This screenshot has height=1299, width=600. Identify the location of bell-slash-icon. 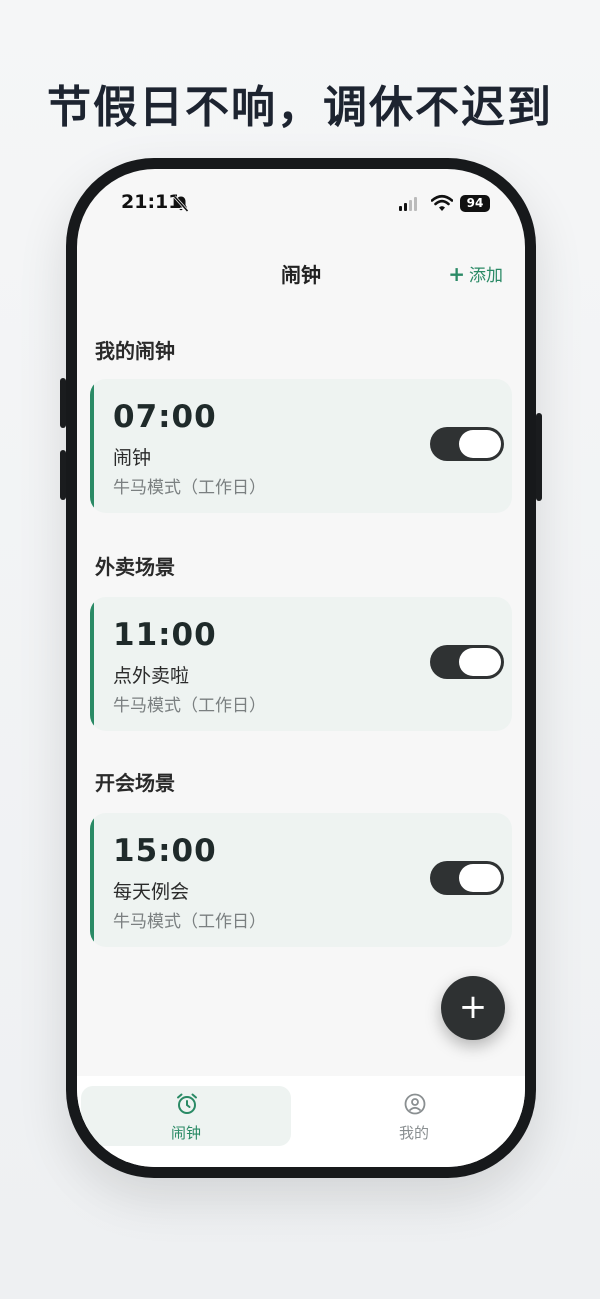
(181, 204).